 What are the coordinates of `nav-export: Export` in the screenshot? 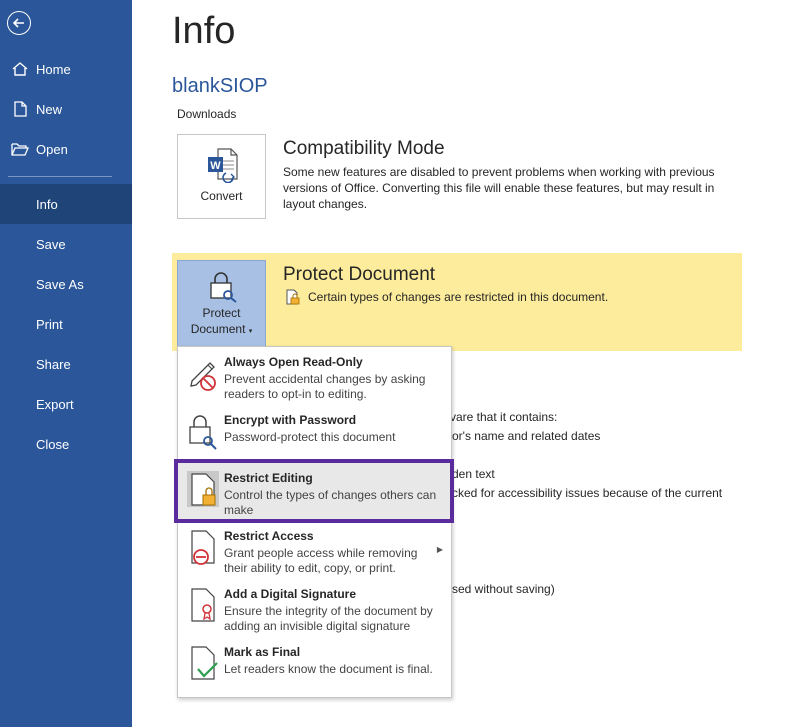 It's located at (66, 404).